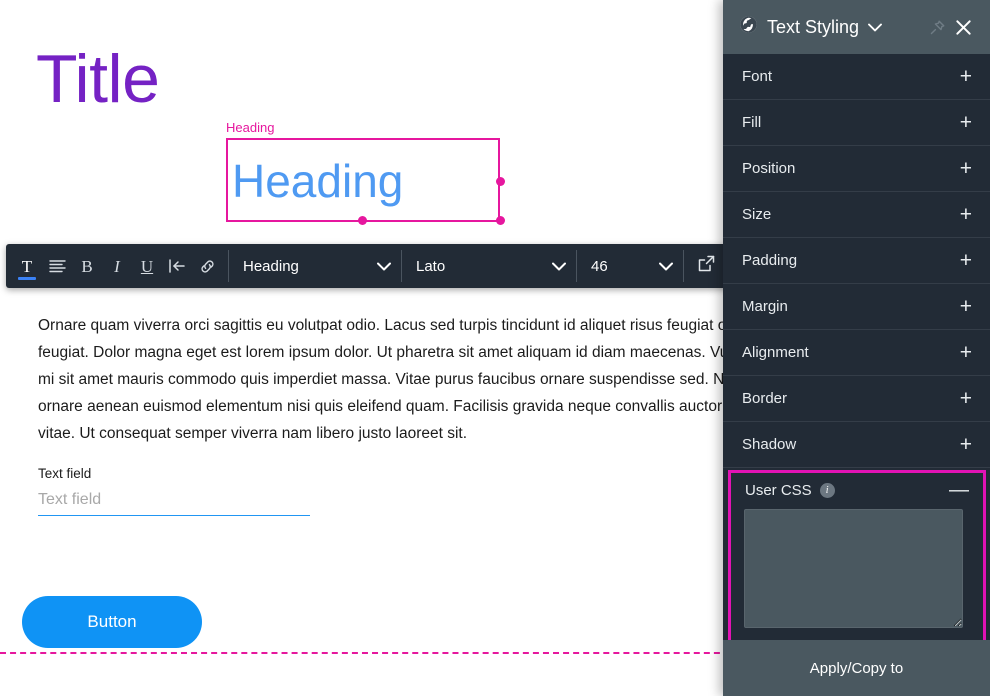 Image resolution: width=990 pixels, height=696 pixels. I want to click on indent-button, so click(177, 266).